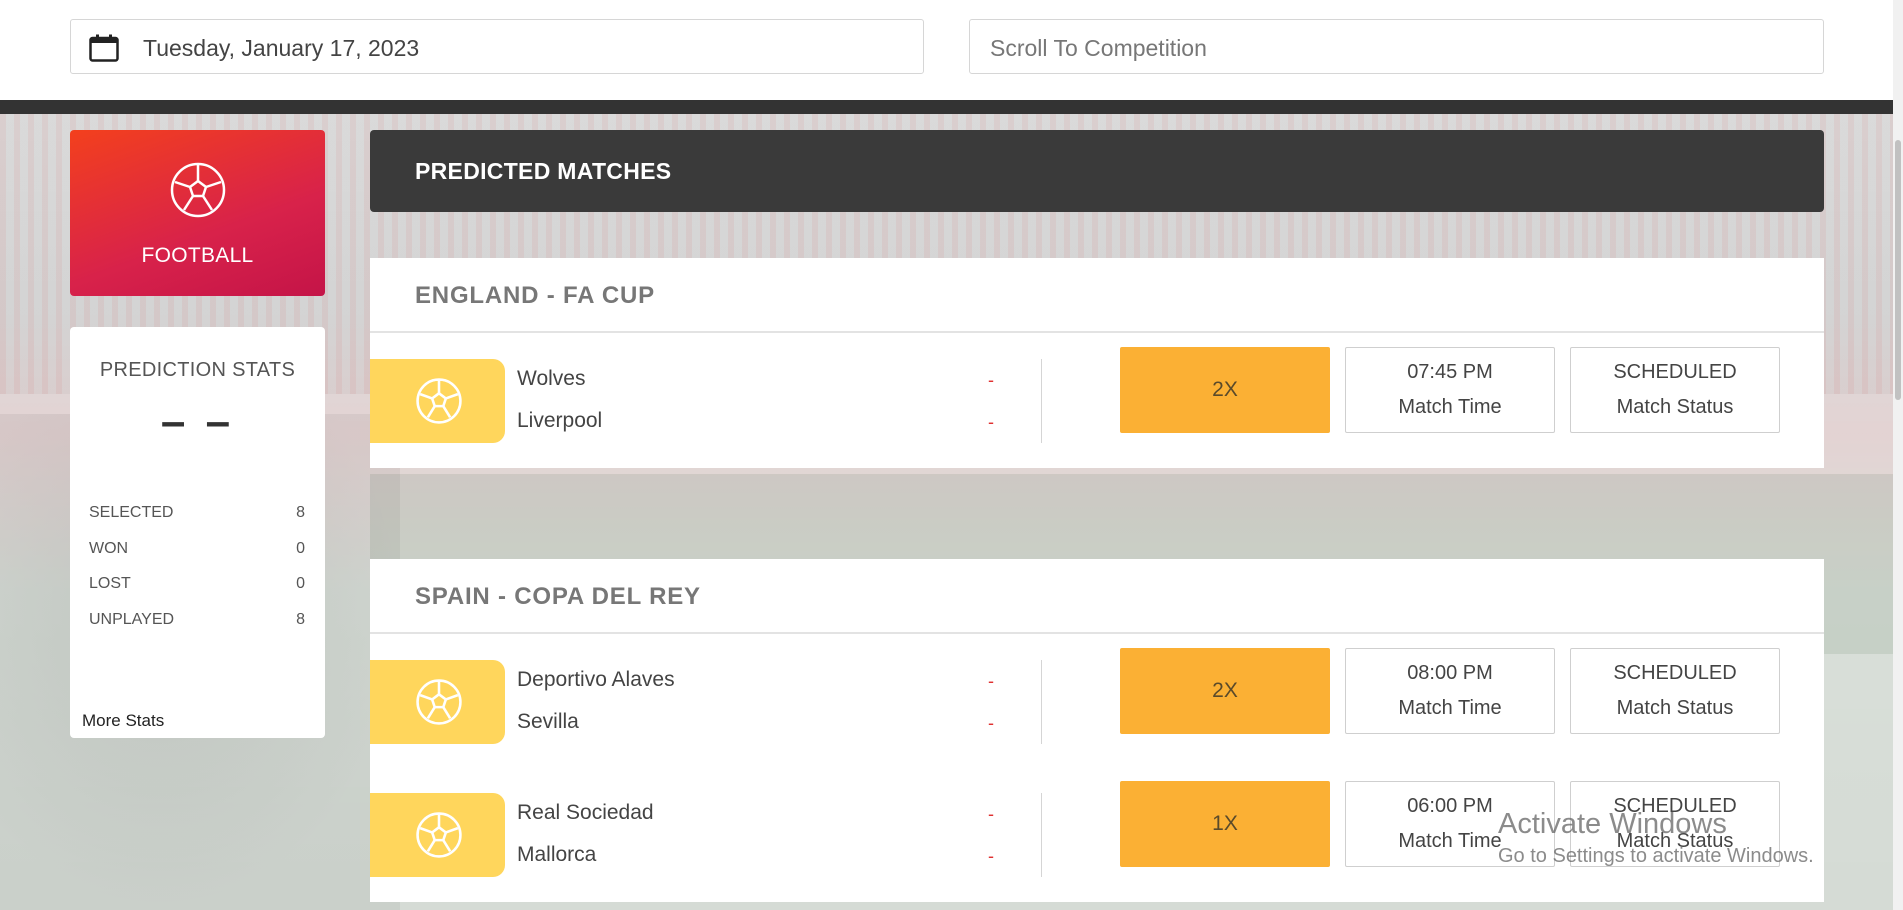  What do you see at coordinates (197, 370) in the screenshot?
I see `prediction-stats-title: PREDICTION STATS` at bounding box center [197, 370].